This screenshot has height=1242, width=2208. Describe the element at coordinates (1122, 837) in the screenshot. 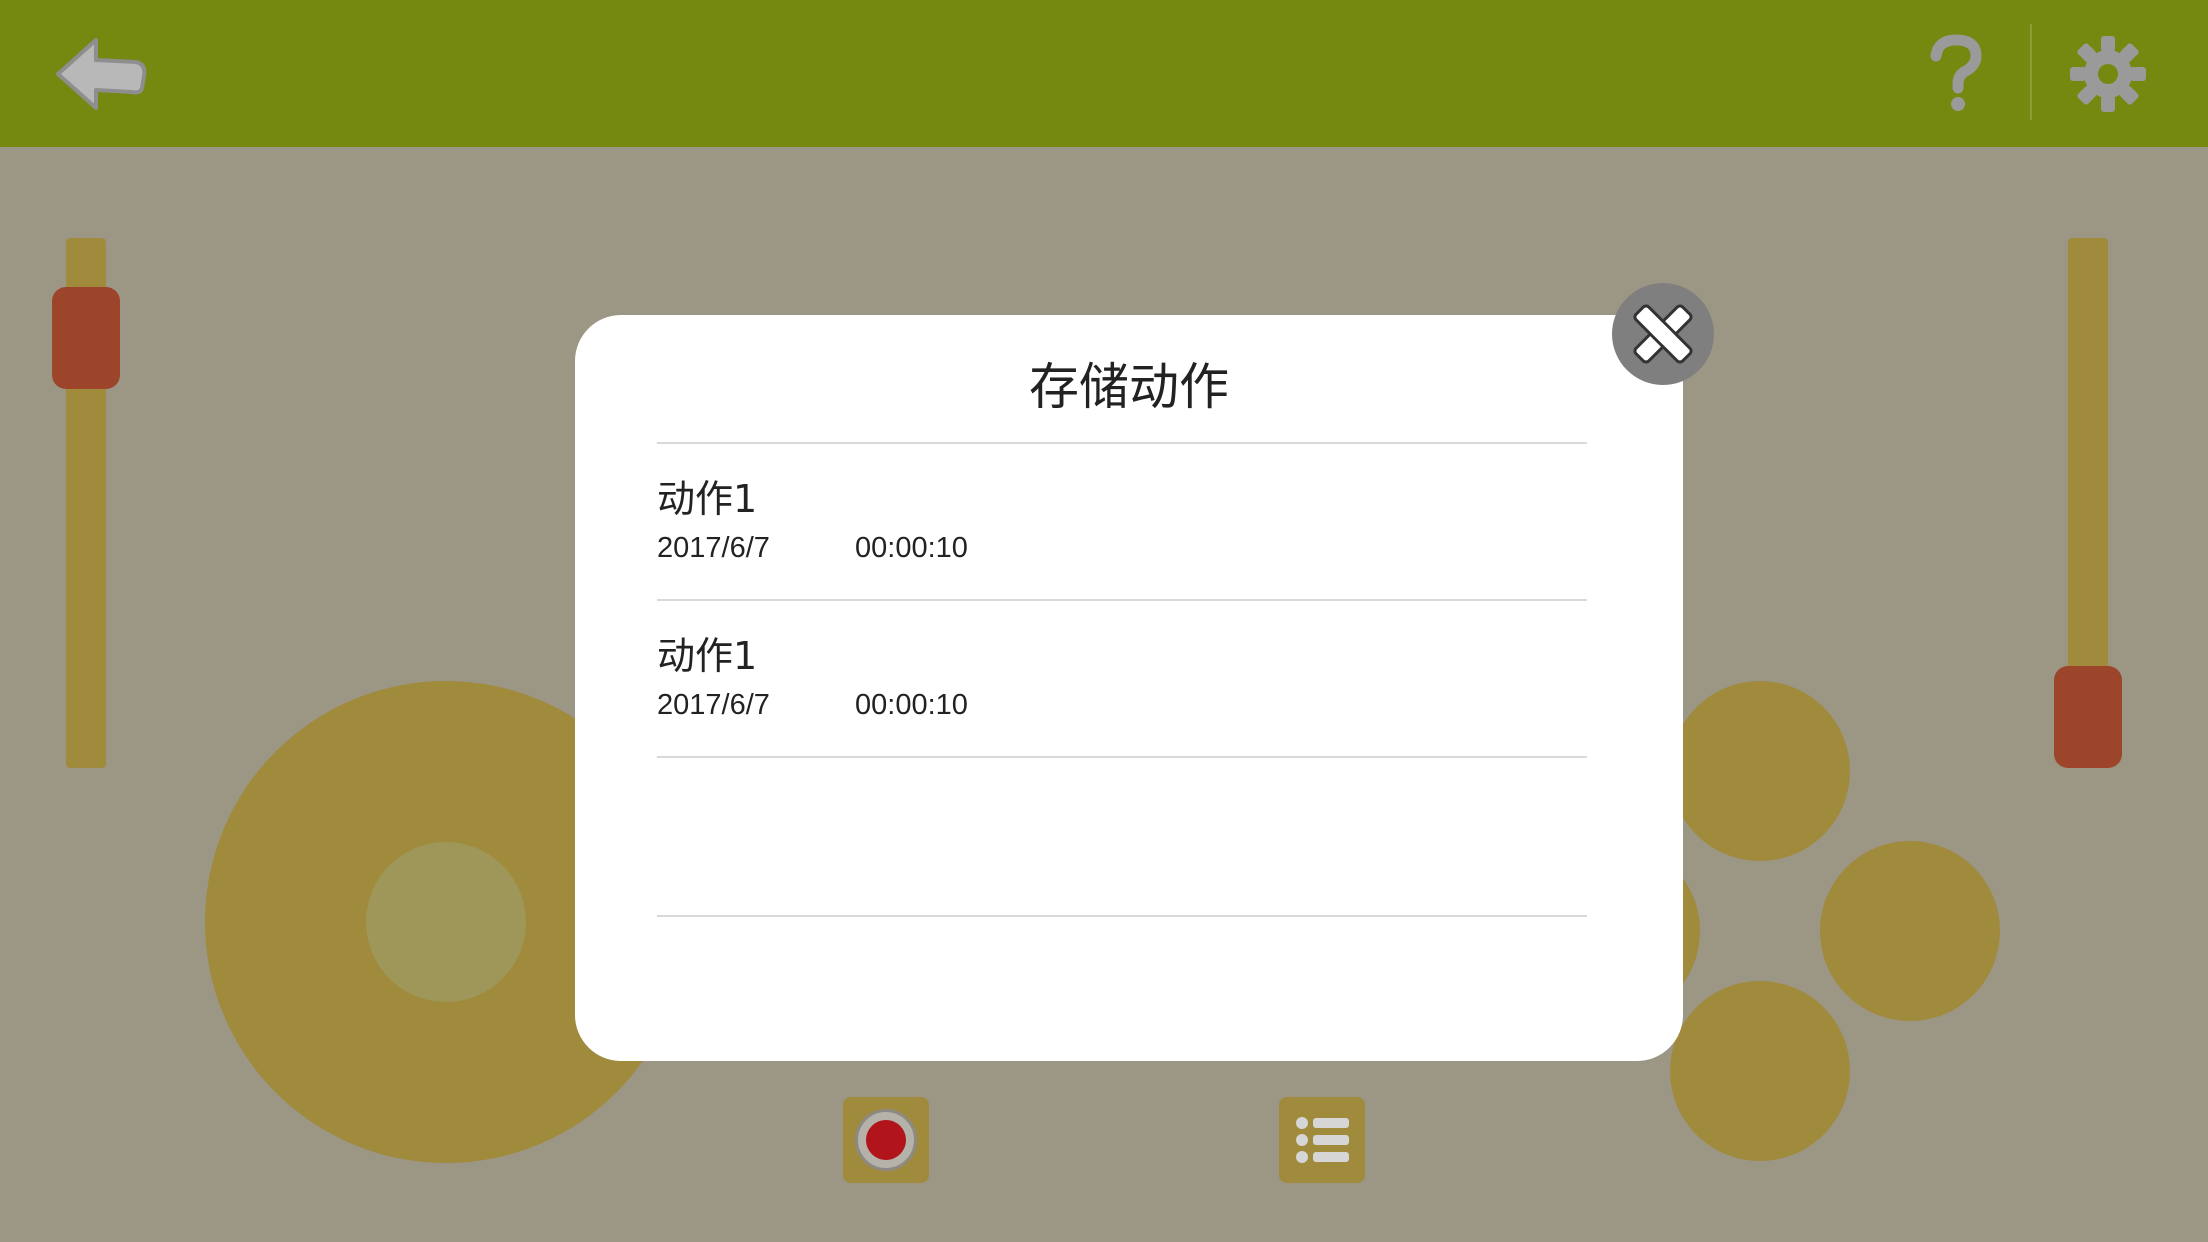

I see `empty-list-slot` at that location.